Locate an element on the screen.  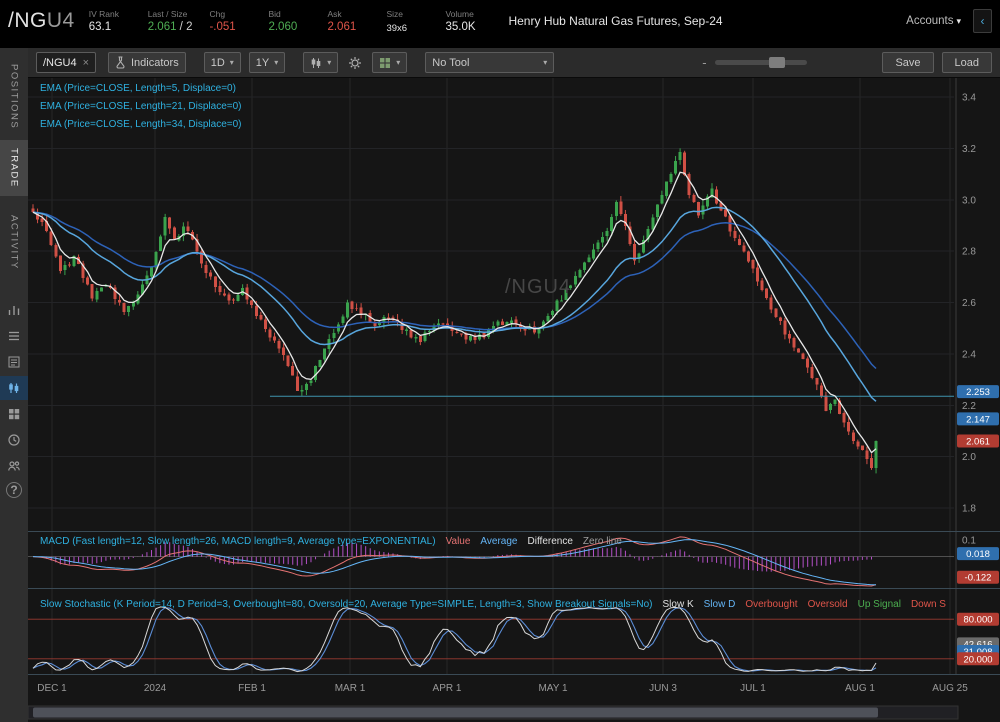
svg-text: 3.0 is located at coordinates (969, 200).